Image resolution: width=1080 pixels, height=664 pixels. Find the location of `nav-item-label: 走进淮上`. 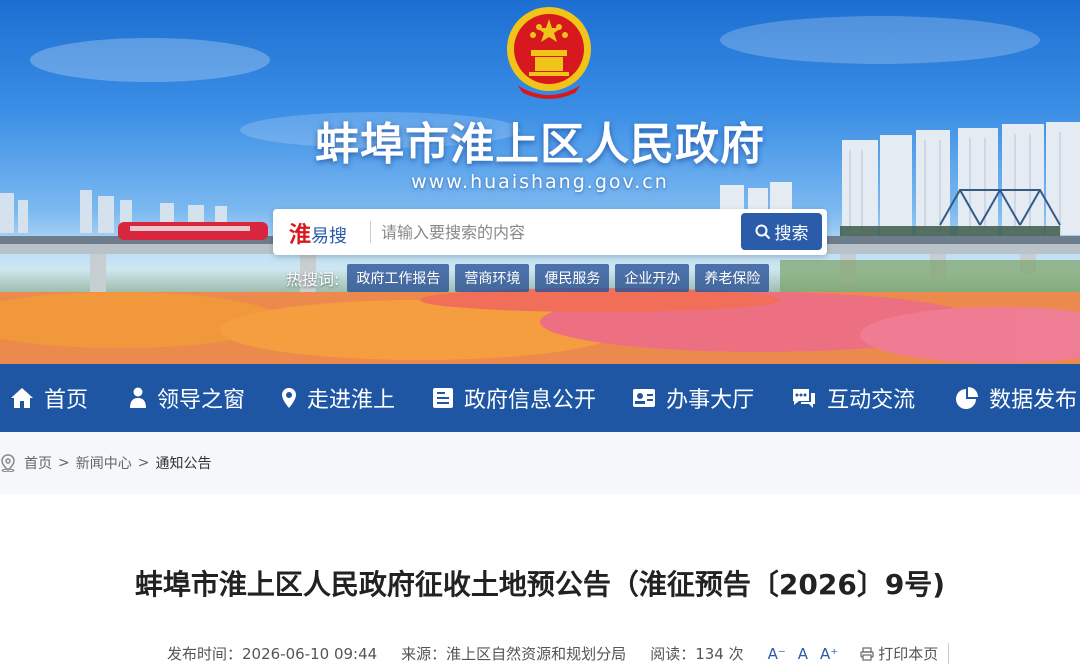

nav-item-label: 走进淮上 is located at coordinates (351, 400).